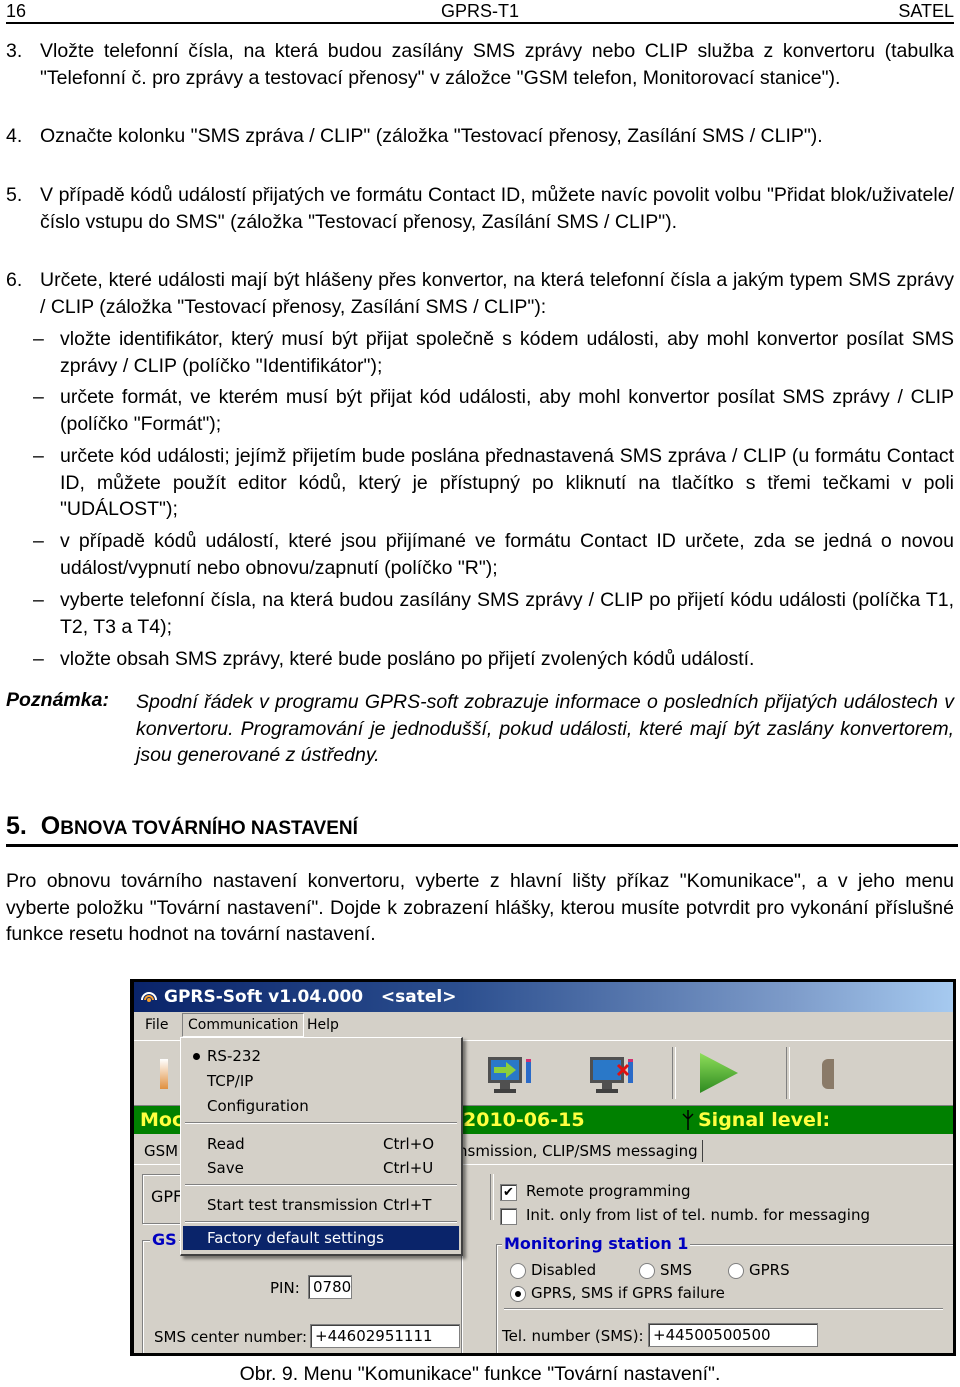  What do you see at coordinates (612, 1074) in the screenshot?
I see `disconnect-icon` at bounding box center [612, 1074].